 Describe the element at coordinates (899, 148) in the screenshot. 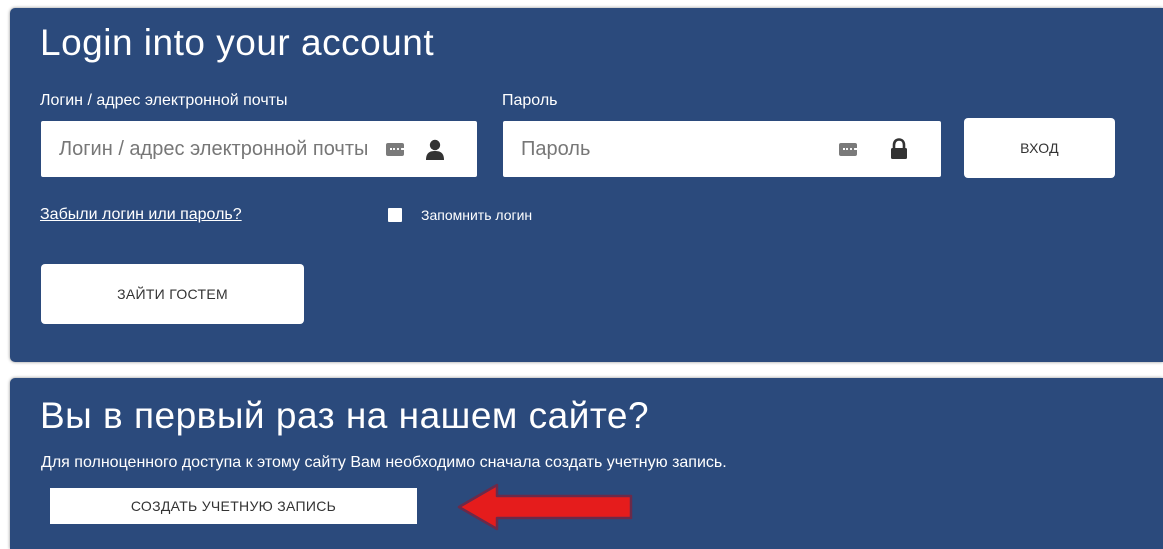

I see `lock-icon` at that location.